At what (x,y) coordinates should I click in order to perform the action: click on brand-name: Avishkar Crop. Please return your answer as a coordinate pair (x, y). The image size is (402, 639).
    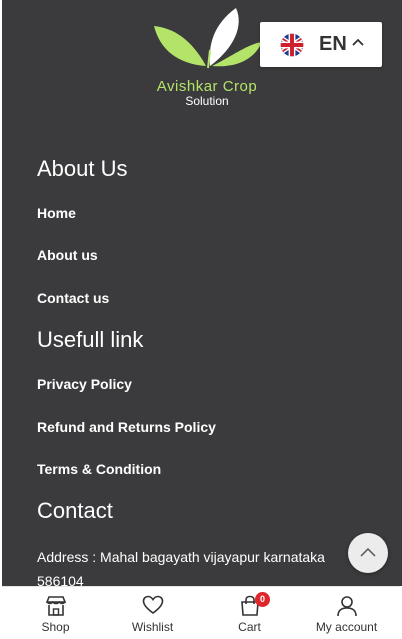
    Looking at the image, I should click on (207, 86).